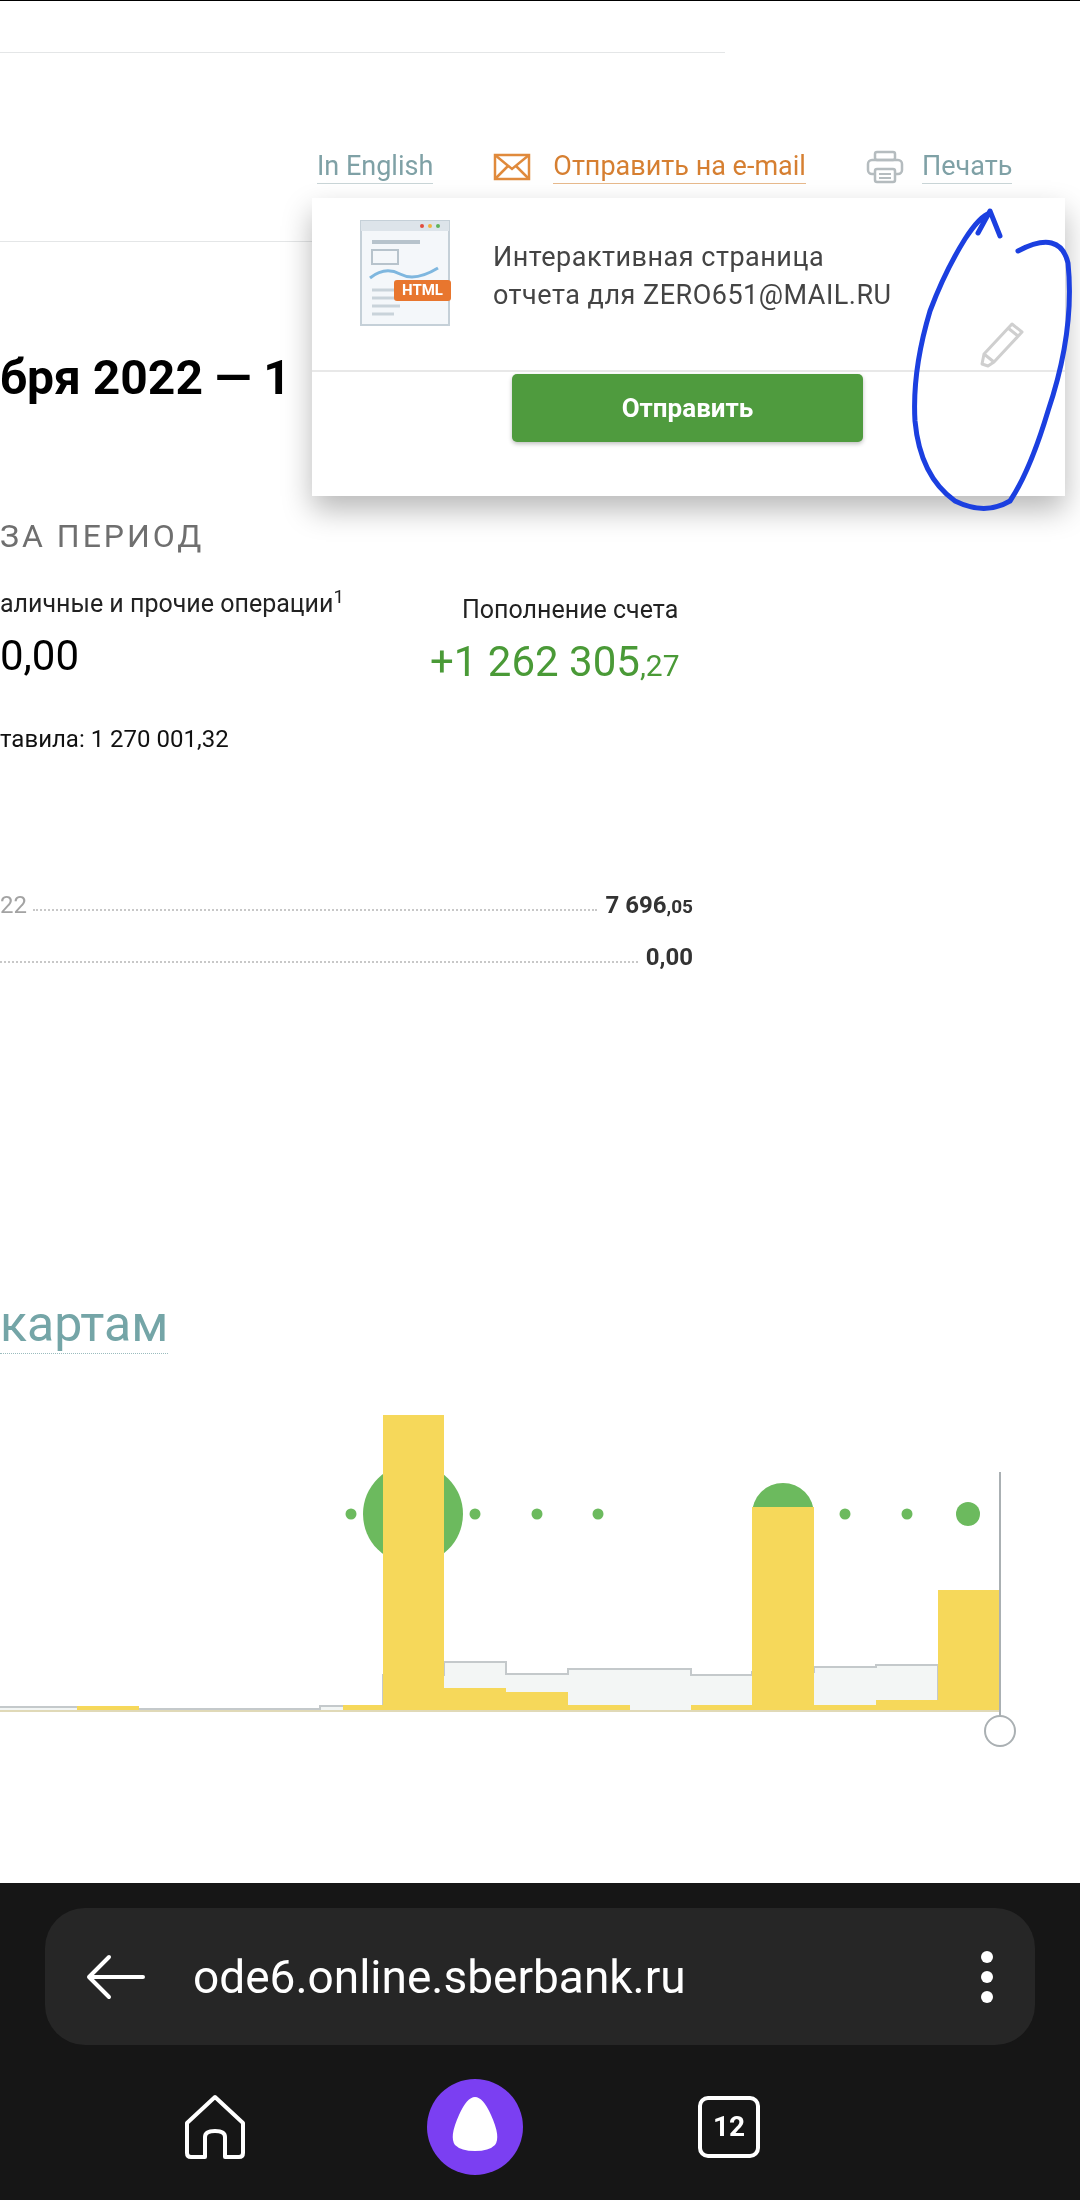 The height and width of the screenshot is (2200, 1080). I want to click on more-options-icon, so click(987, 1976).